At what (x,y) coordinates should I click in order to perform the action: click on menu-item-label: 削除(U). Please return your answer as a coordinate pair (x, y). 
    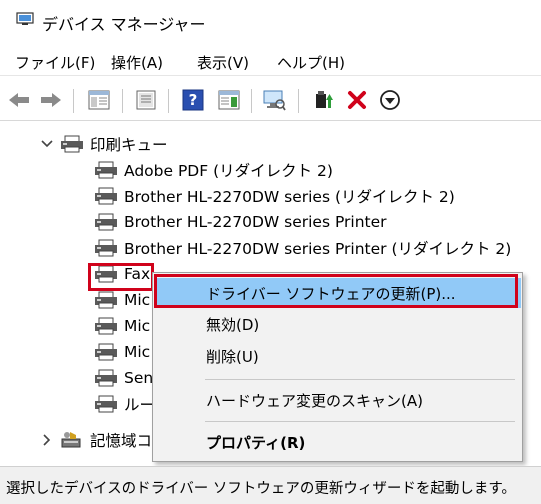
    Looking at the image, I should click on (232, 356).